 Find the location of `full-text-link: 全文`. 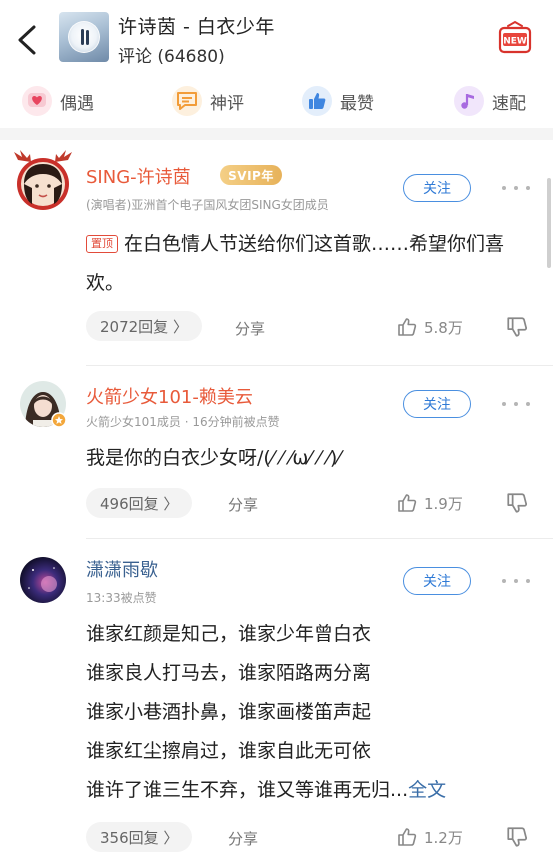

full-text-link: 全文 is located at coordinates (427, 790).